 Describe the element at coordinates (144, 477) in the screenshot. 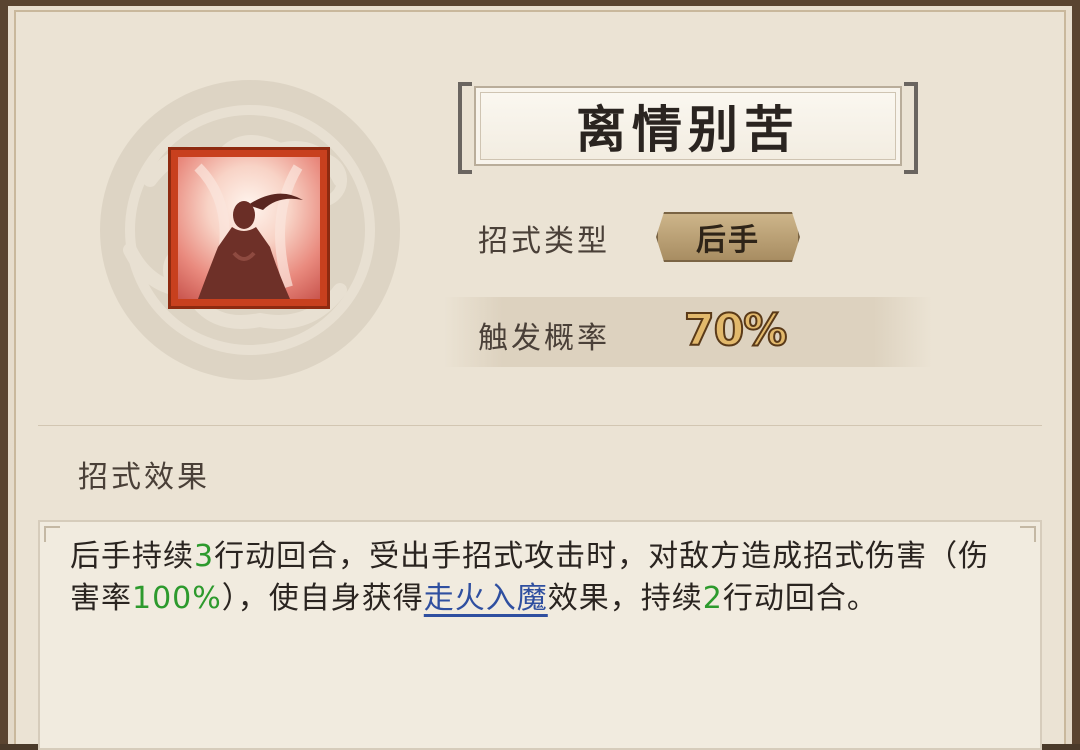

I see `effect-section-label: 招式效果` at that location.